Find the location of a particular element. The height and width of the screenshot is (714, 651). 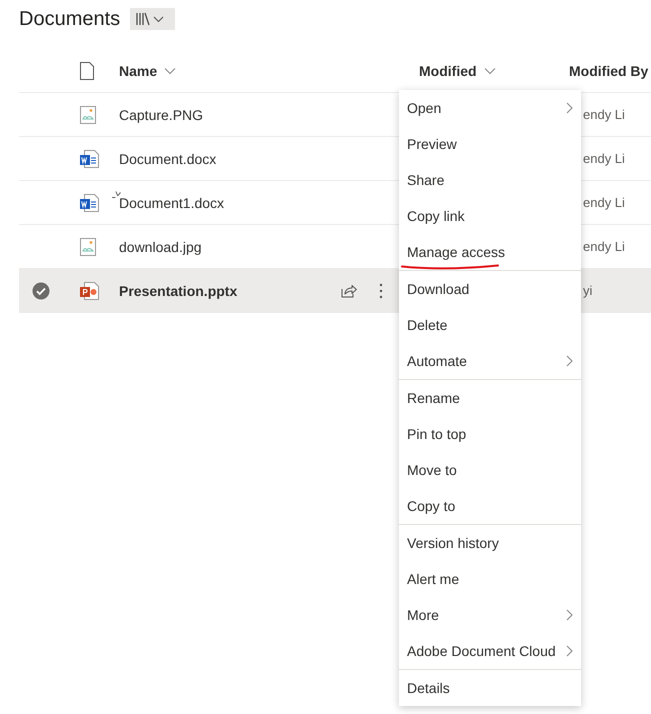

more-vertical-icon is located at coordinates (381, 290).